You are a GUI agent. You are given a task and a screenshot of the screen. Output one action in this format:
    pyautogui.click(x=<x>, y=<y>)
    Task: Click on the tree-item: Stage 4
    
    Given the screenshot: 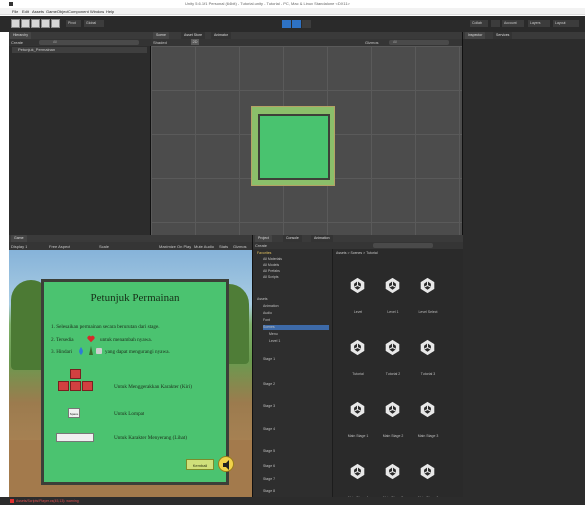 What is the action you would take?
    pyautogui.click(x=269, y=429)
    